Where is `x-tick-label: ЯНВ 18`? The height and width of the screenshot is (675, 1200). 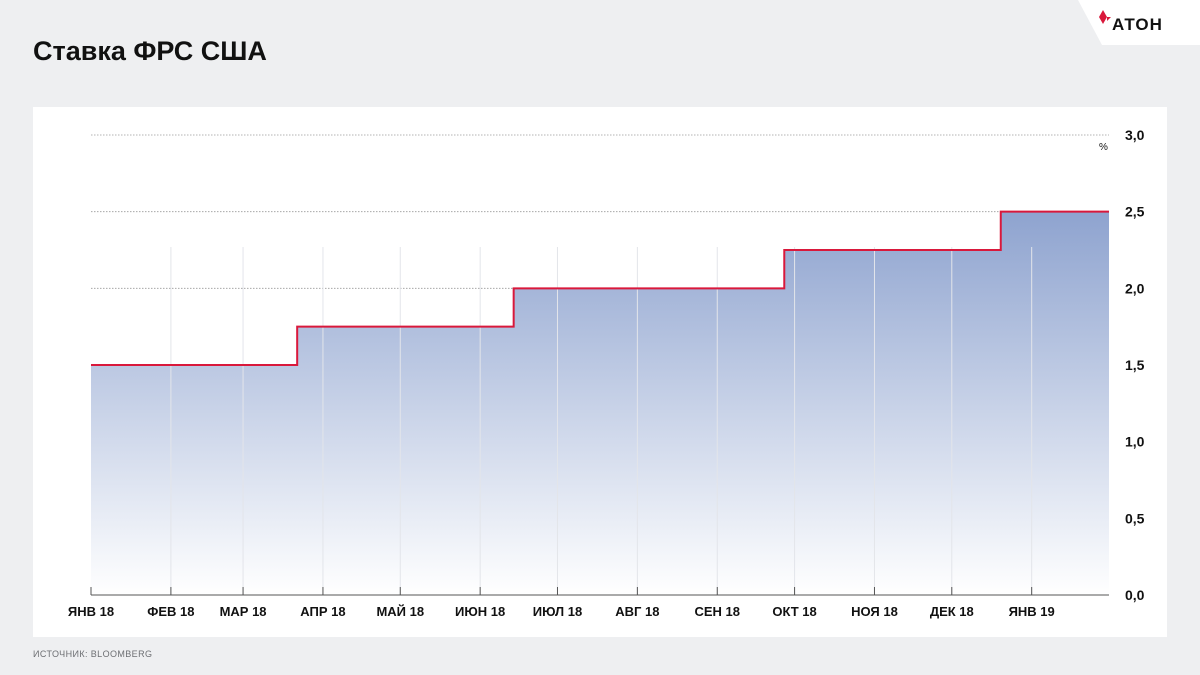
x-tick-label: ЯНВ 18 is located at coordinates (91, 611).